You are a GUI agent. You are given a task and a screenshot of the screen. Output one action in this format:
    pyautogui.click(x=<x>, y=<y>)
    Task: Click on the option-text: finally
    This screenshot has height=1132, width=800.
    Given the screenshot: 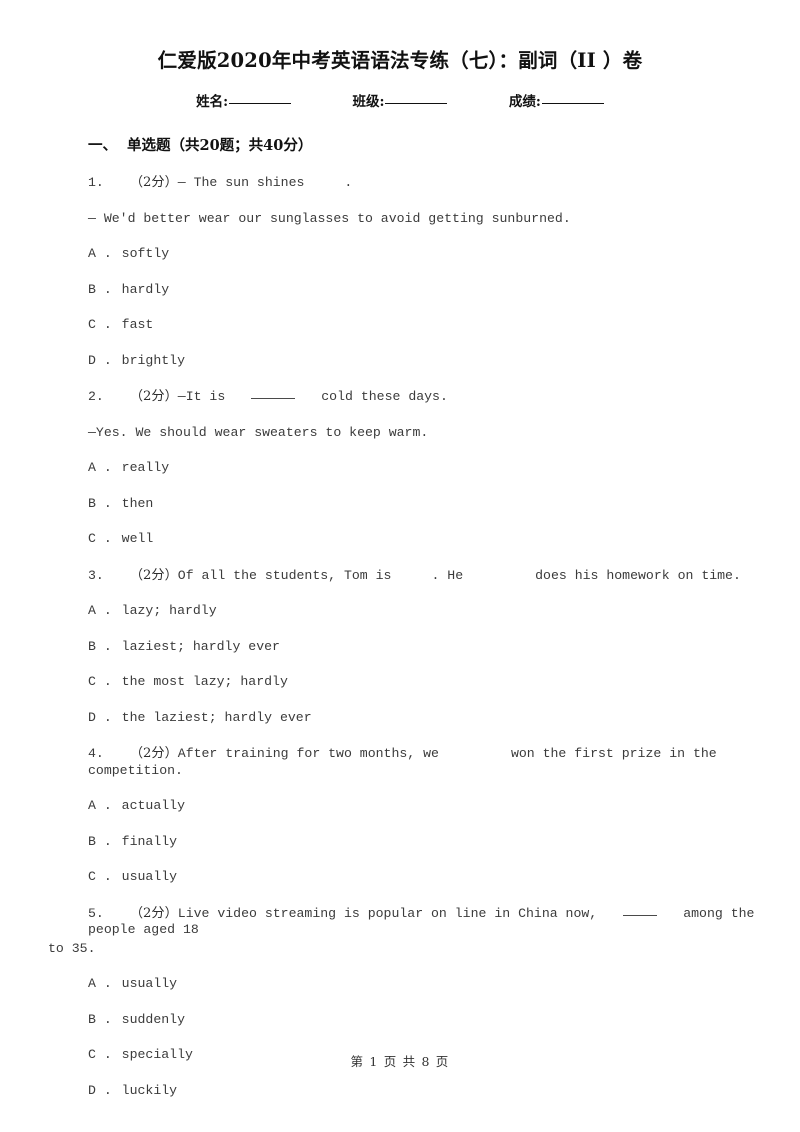 What is the action you would take?
    pyautogui.click(x=149, y=841)
    